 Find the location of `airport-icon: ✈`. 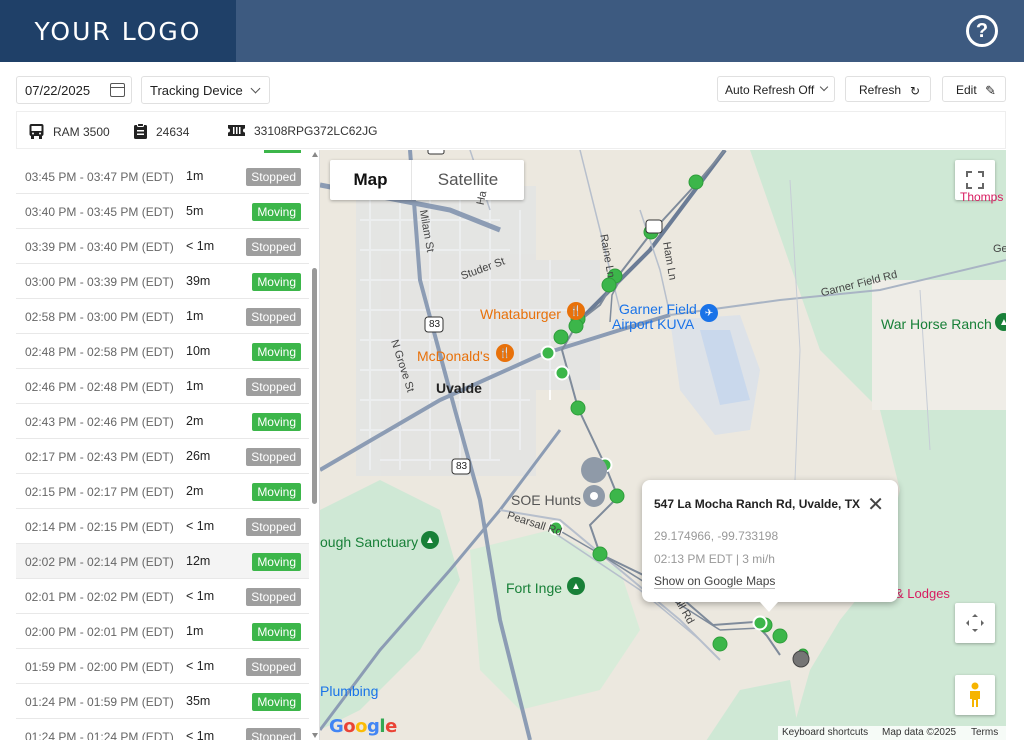

airport-icon: ✈ is located at coordinates (709, 313).